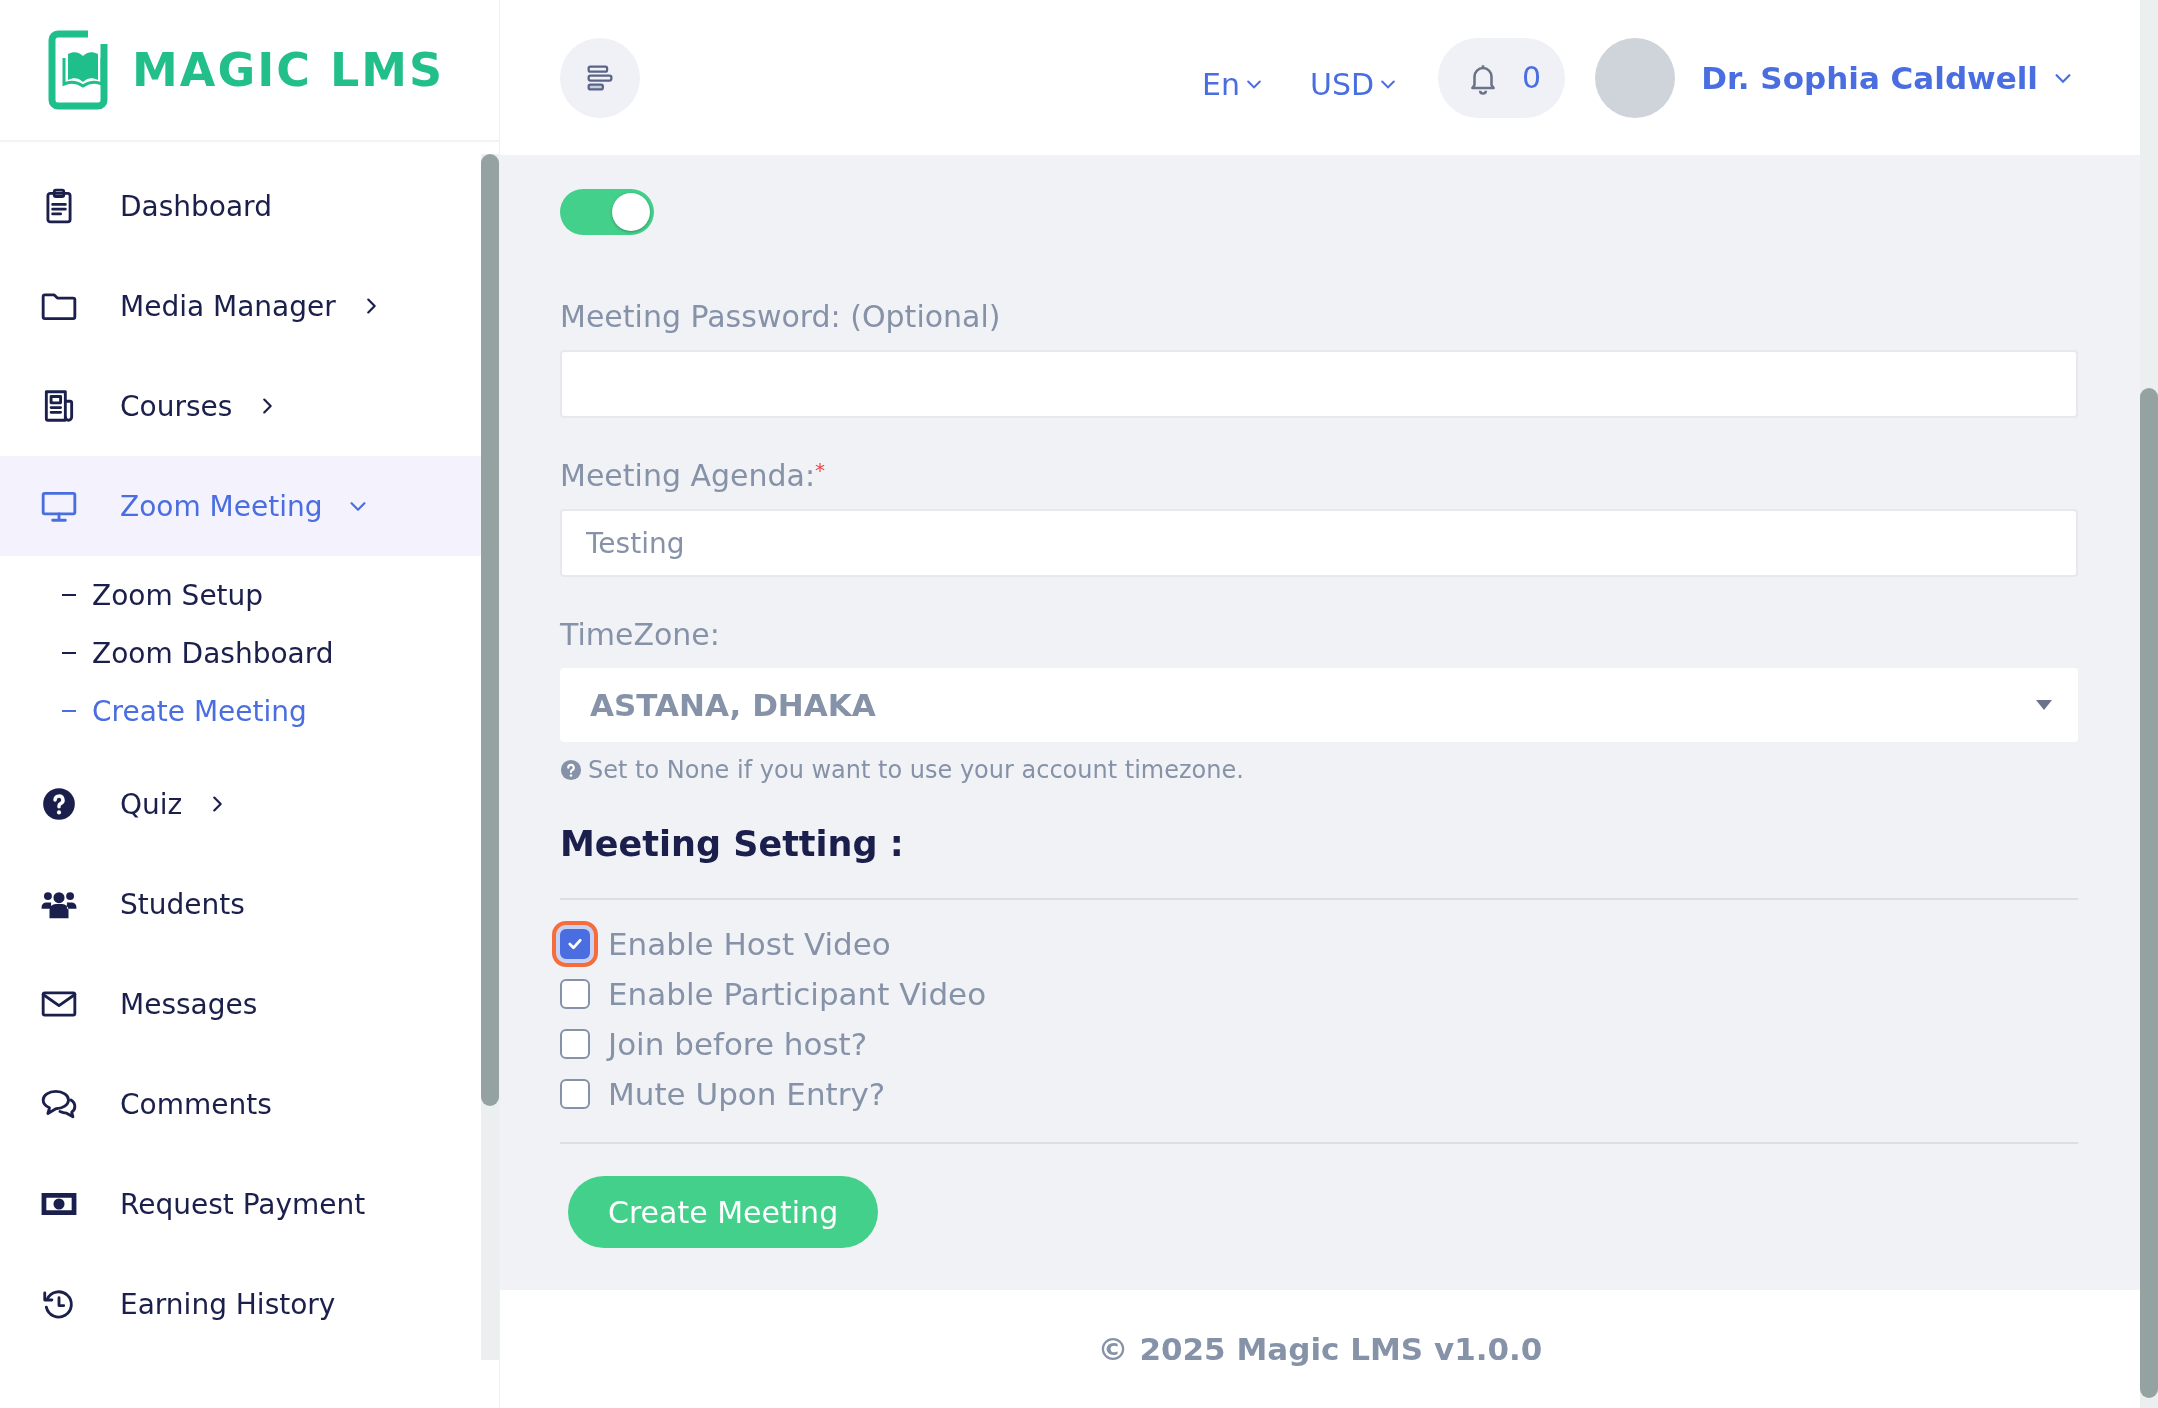 The image size is (2158, 1408). What do you see at coordinates (240, 206) in the screenshot?
I see `sidebar-item: Dashboard` at bounding box center [240, 206].